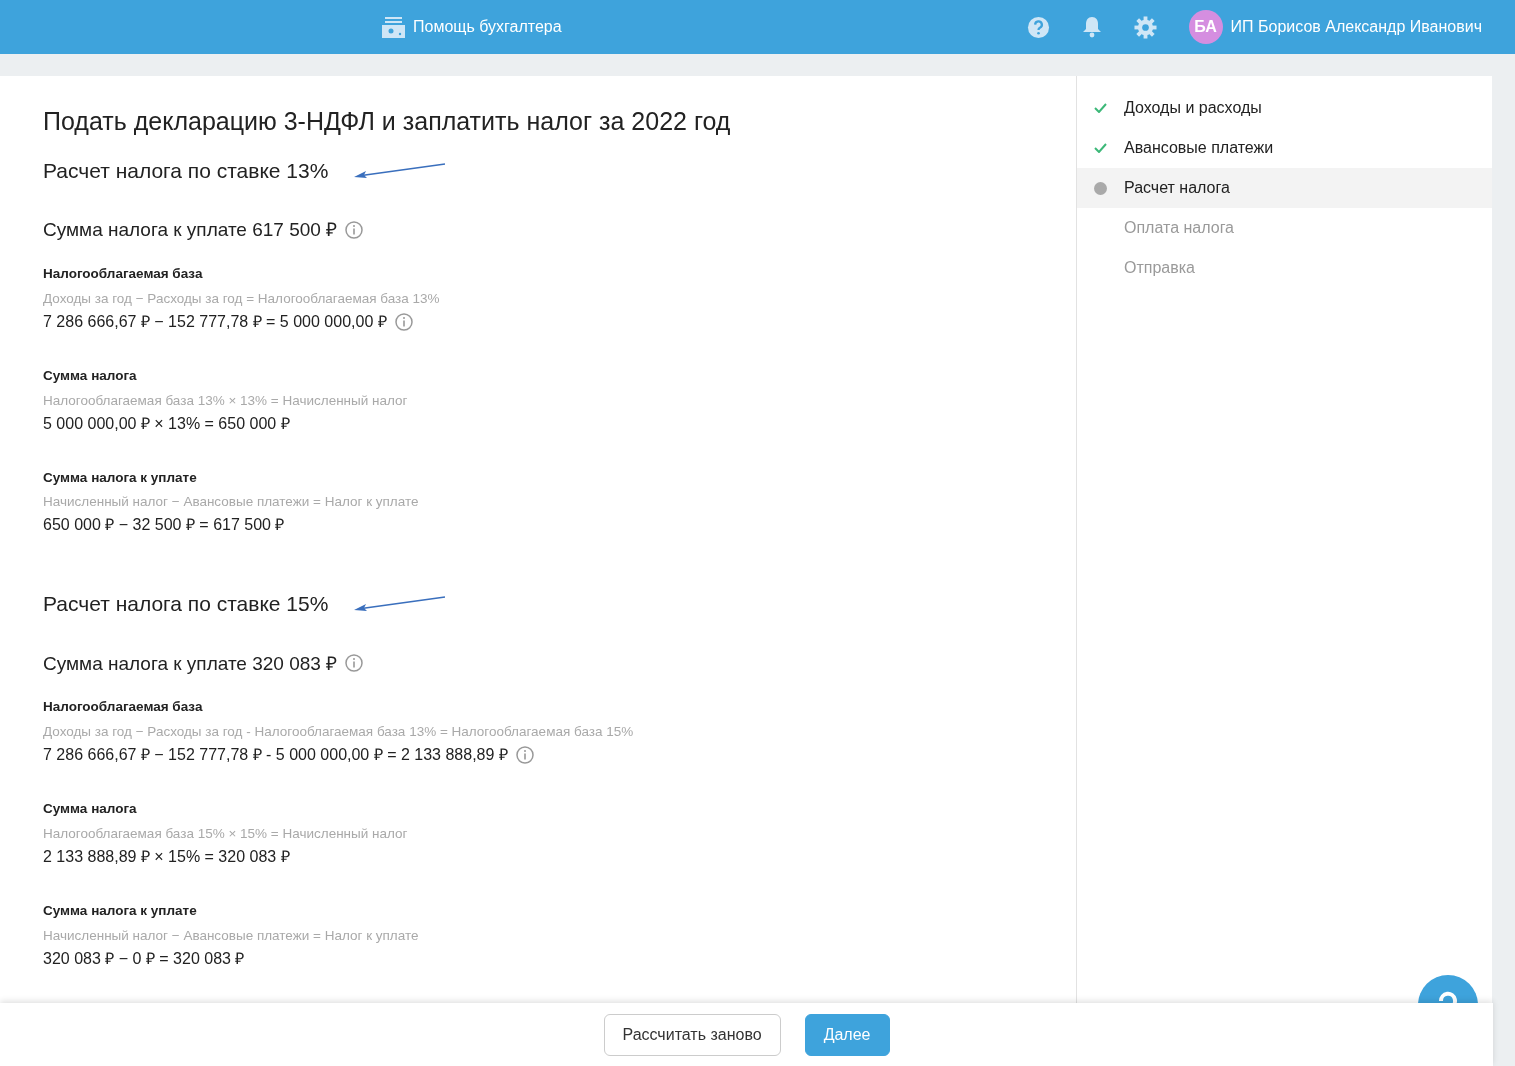 The width and height of the screenshot is (1515, 1066). Describe the element at coordinates (275, 755) in the screenshot. I see `calculation-text: 7 286 666,67 ₽ − 152 777,78 ₽ - 5 000 000,00 ₽ = 2 133 888,89 ₽` at that location.